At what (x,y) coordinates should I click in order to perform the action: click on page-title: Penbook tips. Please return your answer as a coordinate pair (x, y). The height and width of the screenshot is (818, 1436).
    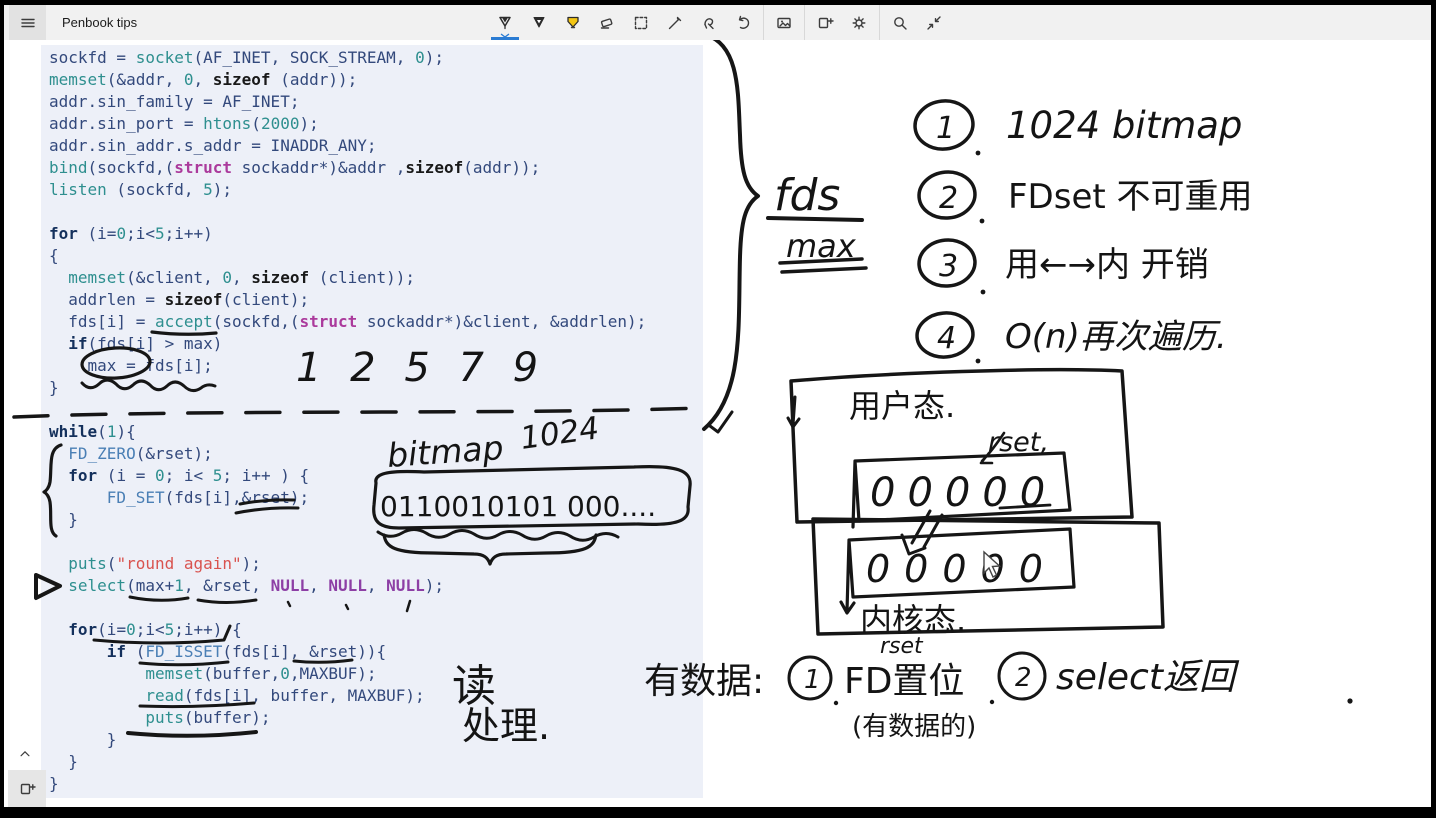
    Looking at the image, I should click on (100, 22).